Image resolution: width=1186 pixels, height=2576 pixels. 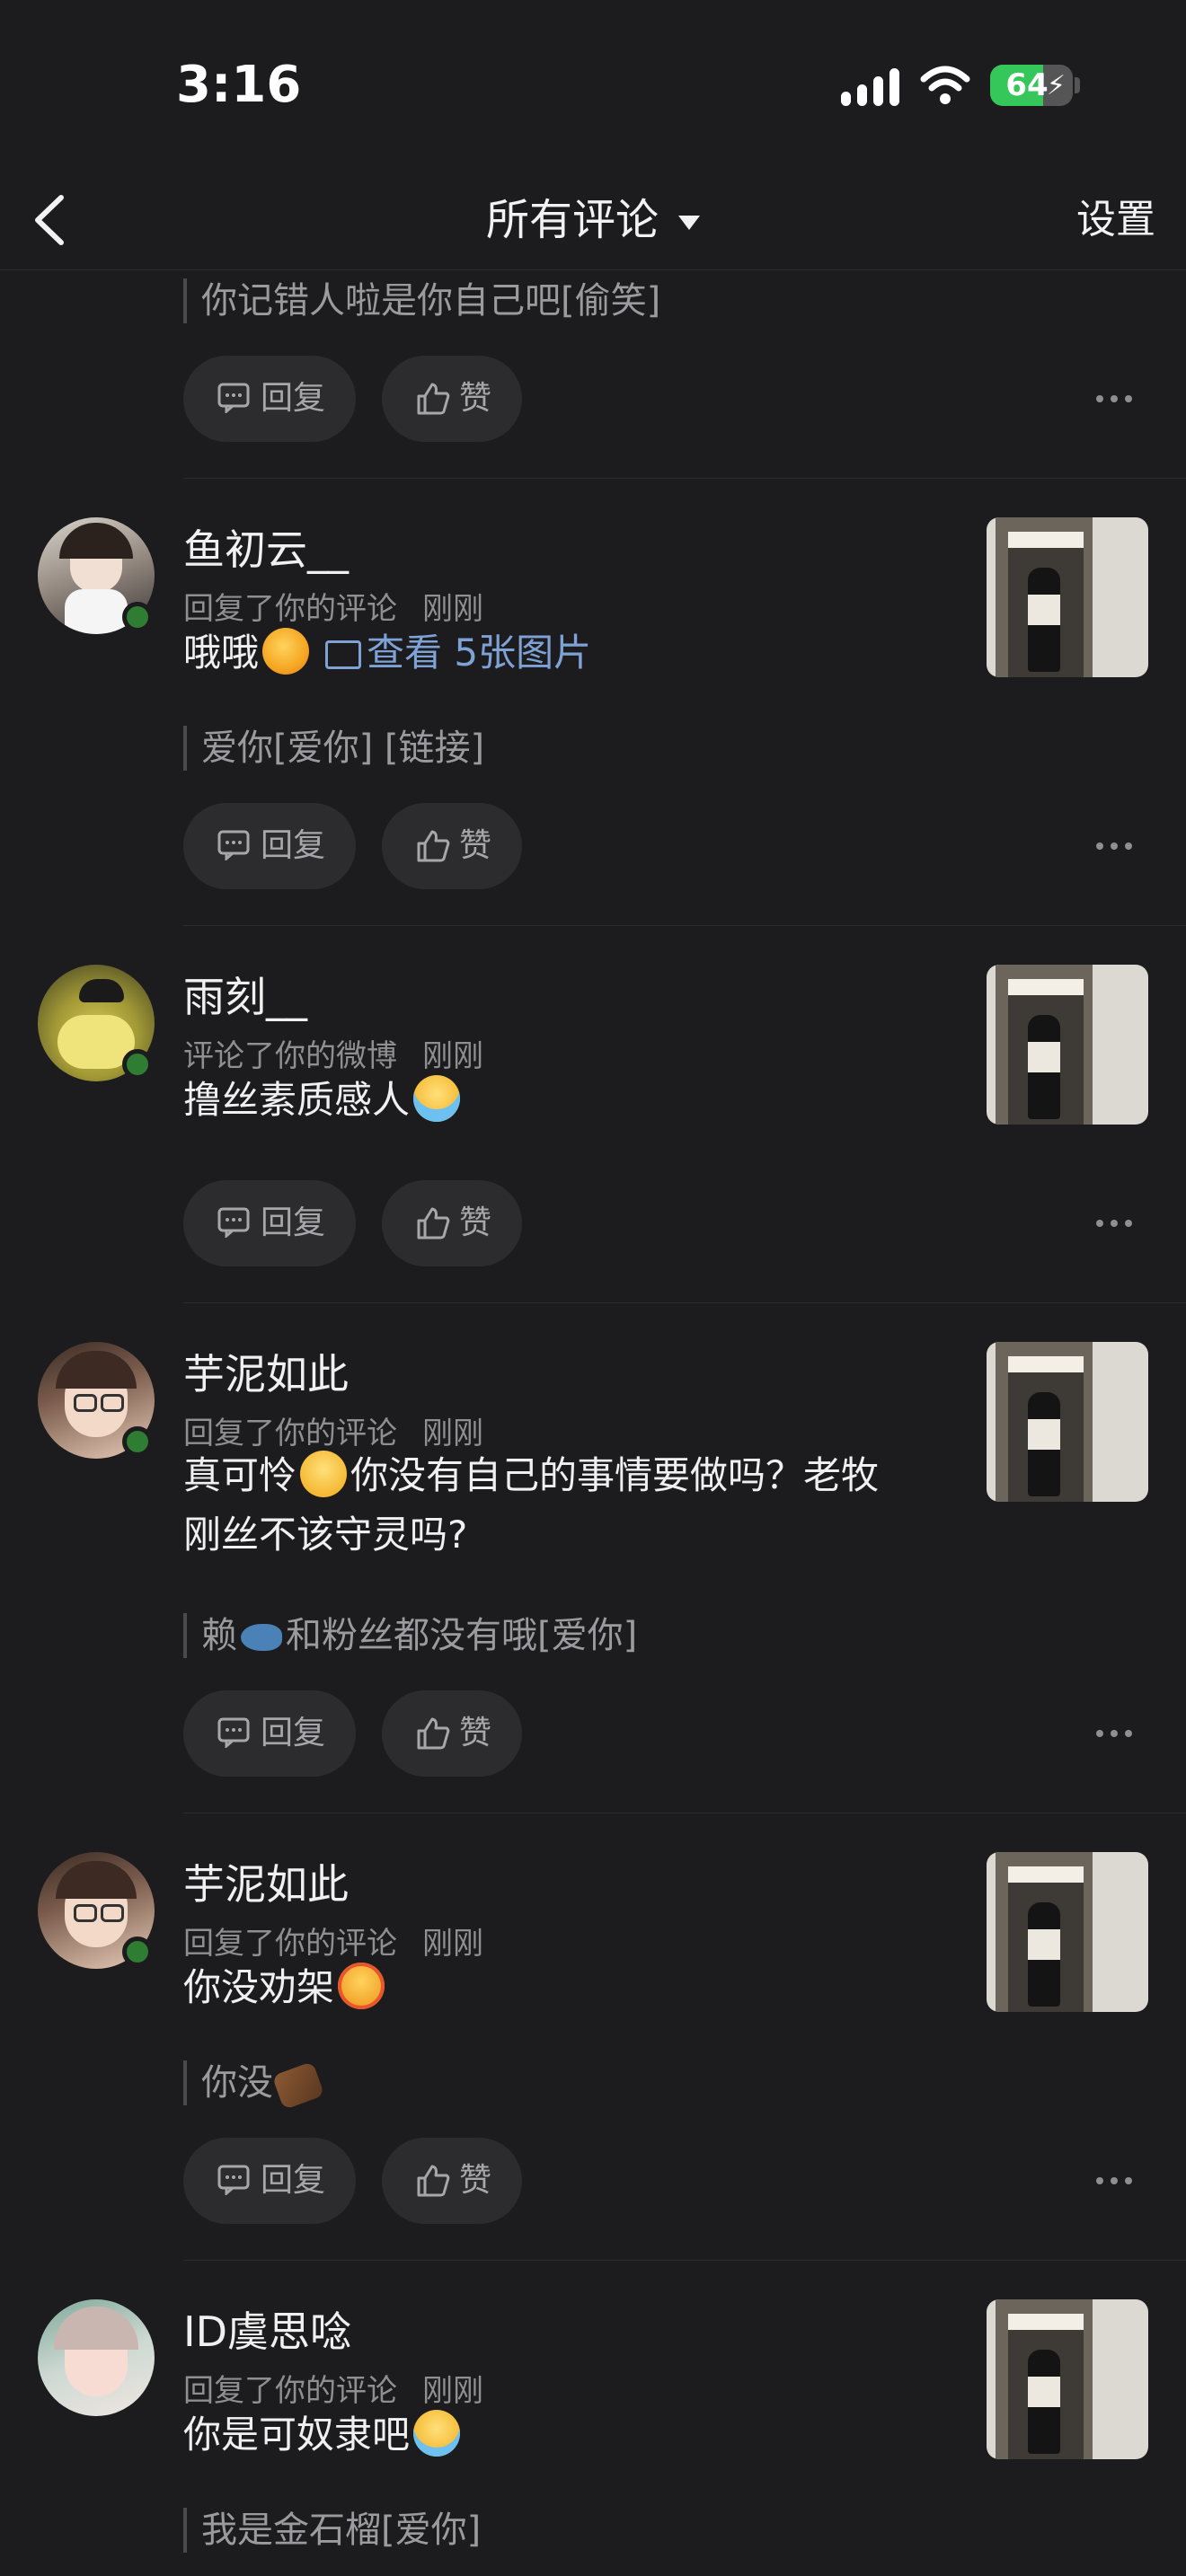 I want to click on quoted-text: 你记错人啦是你自己吧[偷笑], so click(x=421, y=300).